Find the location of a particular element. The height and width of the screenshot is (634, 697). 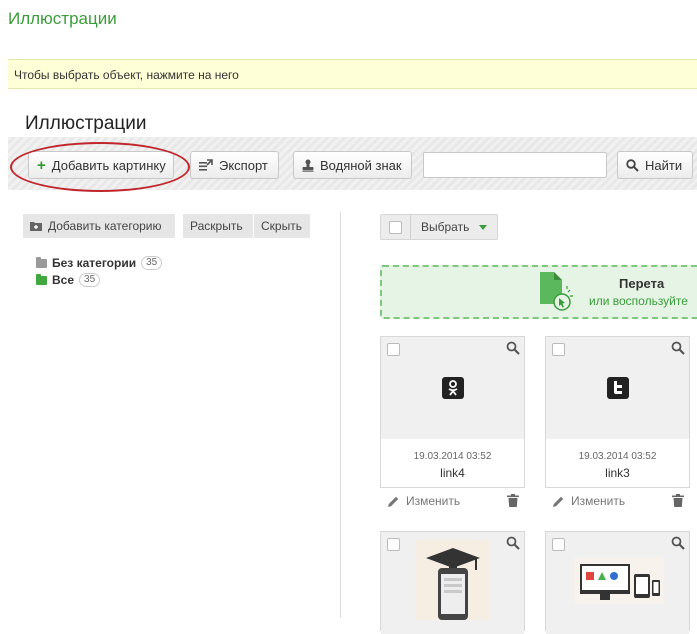

expand-button: Раскрыть is located at coordinates (218, 226).